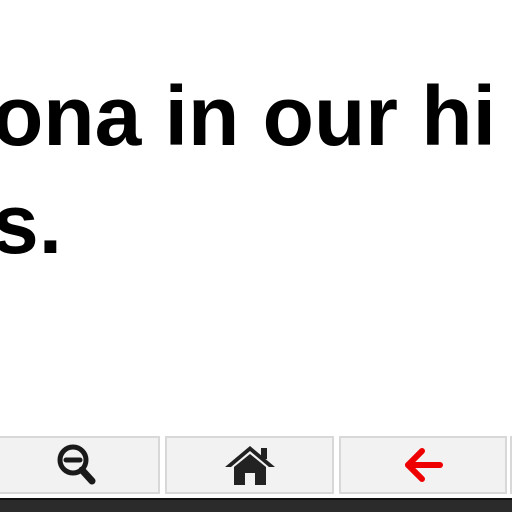 The image size is (512, 512). I want to click on home-icon, so click(250, 465).